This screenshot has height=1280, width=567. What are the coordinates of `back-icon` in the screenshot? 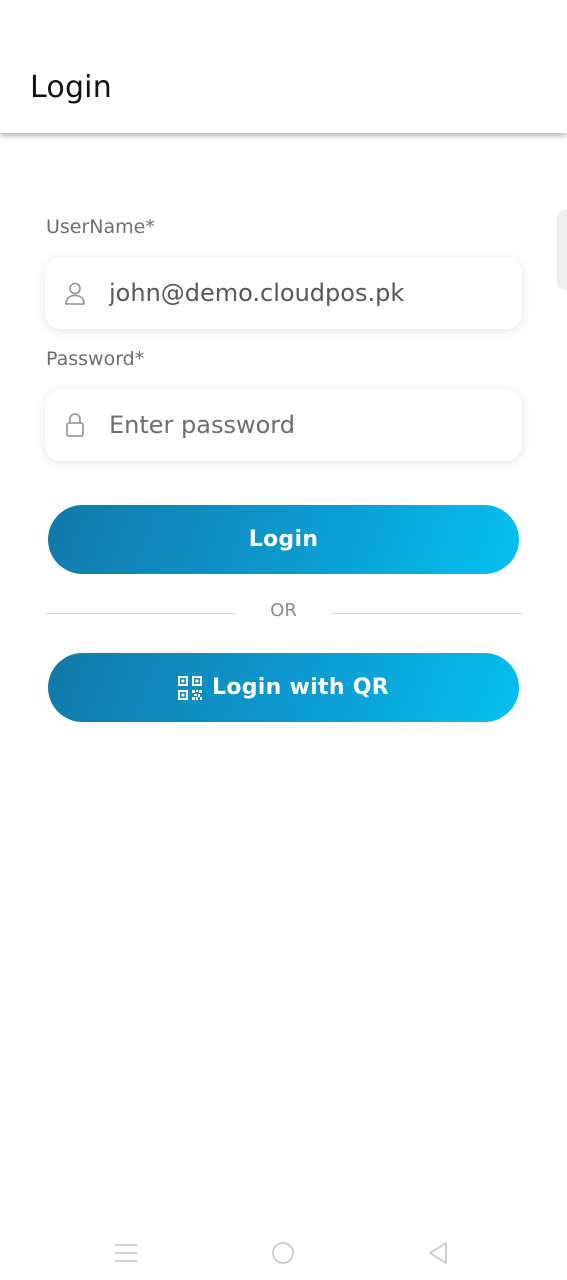 It's located at (438, 1253).